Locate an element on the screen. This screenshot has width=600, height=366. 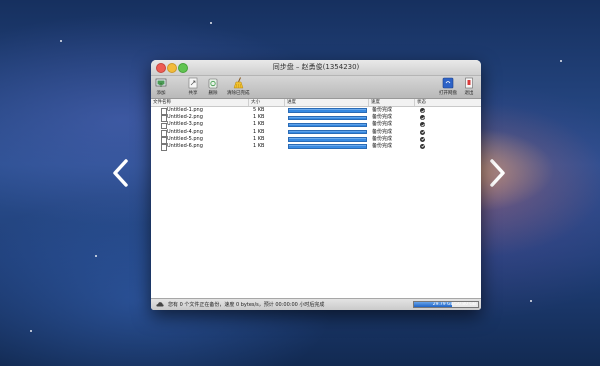
window-title: 同步盘 – 赵勇俊(1354230) is located at coordinates (316, 67).